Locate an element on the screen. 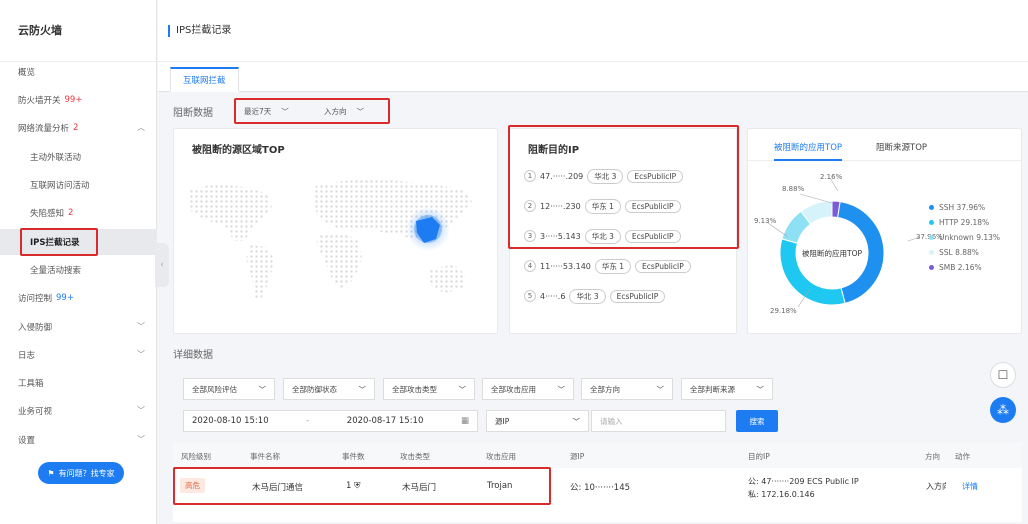 Image resolution: width=1028 pixels, height=524 pixels. sidebar-item-intrusion-prevention: 入侵防御 ﹀ is located at coordinates (78, 327).